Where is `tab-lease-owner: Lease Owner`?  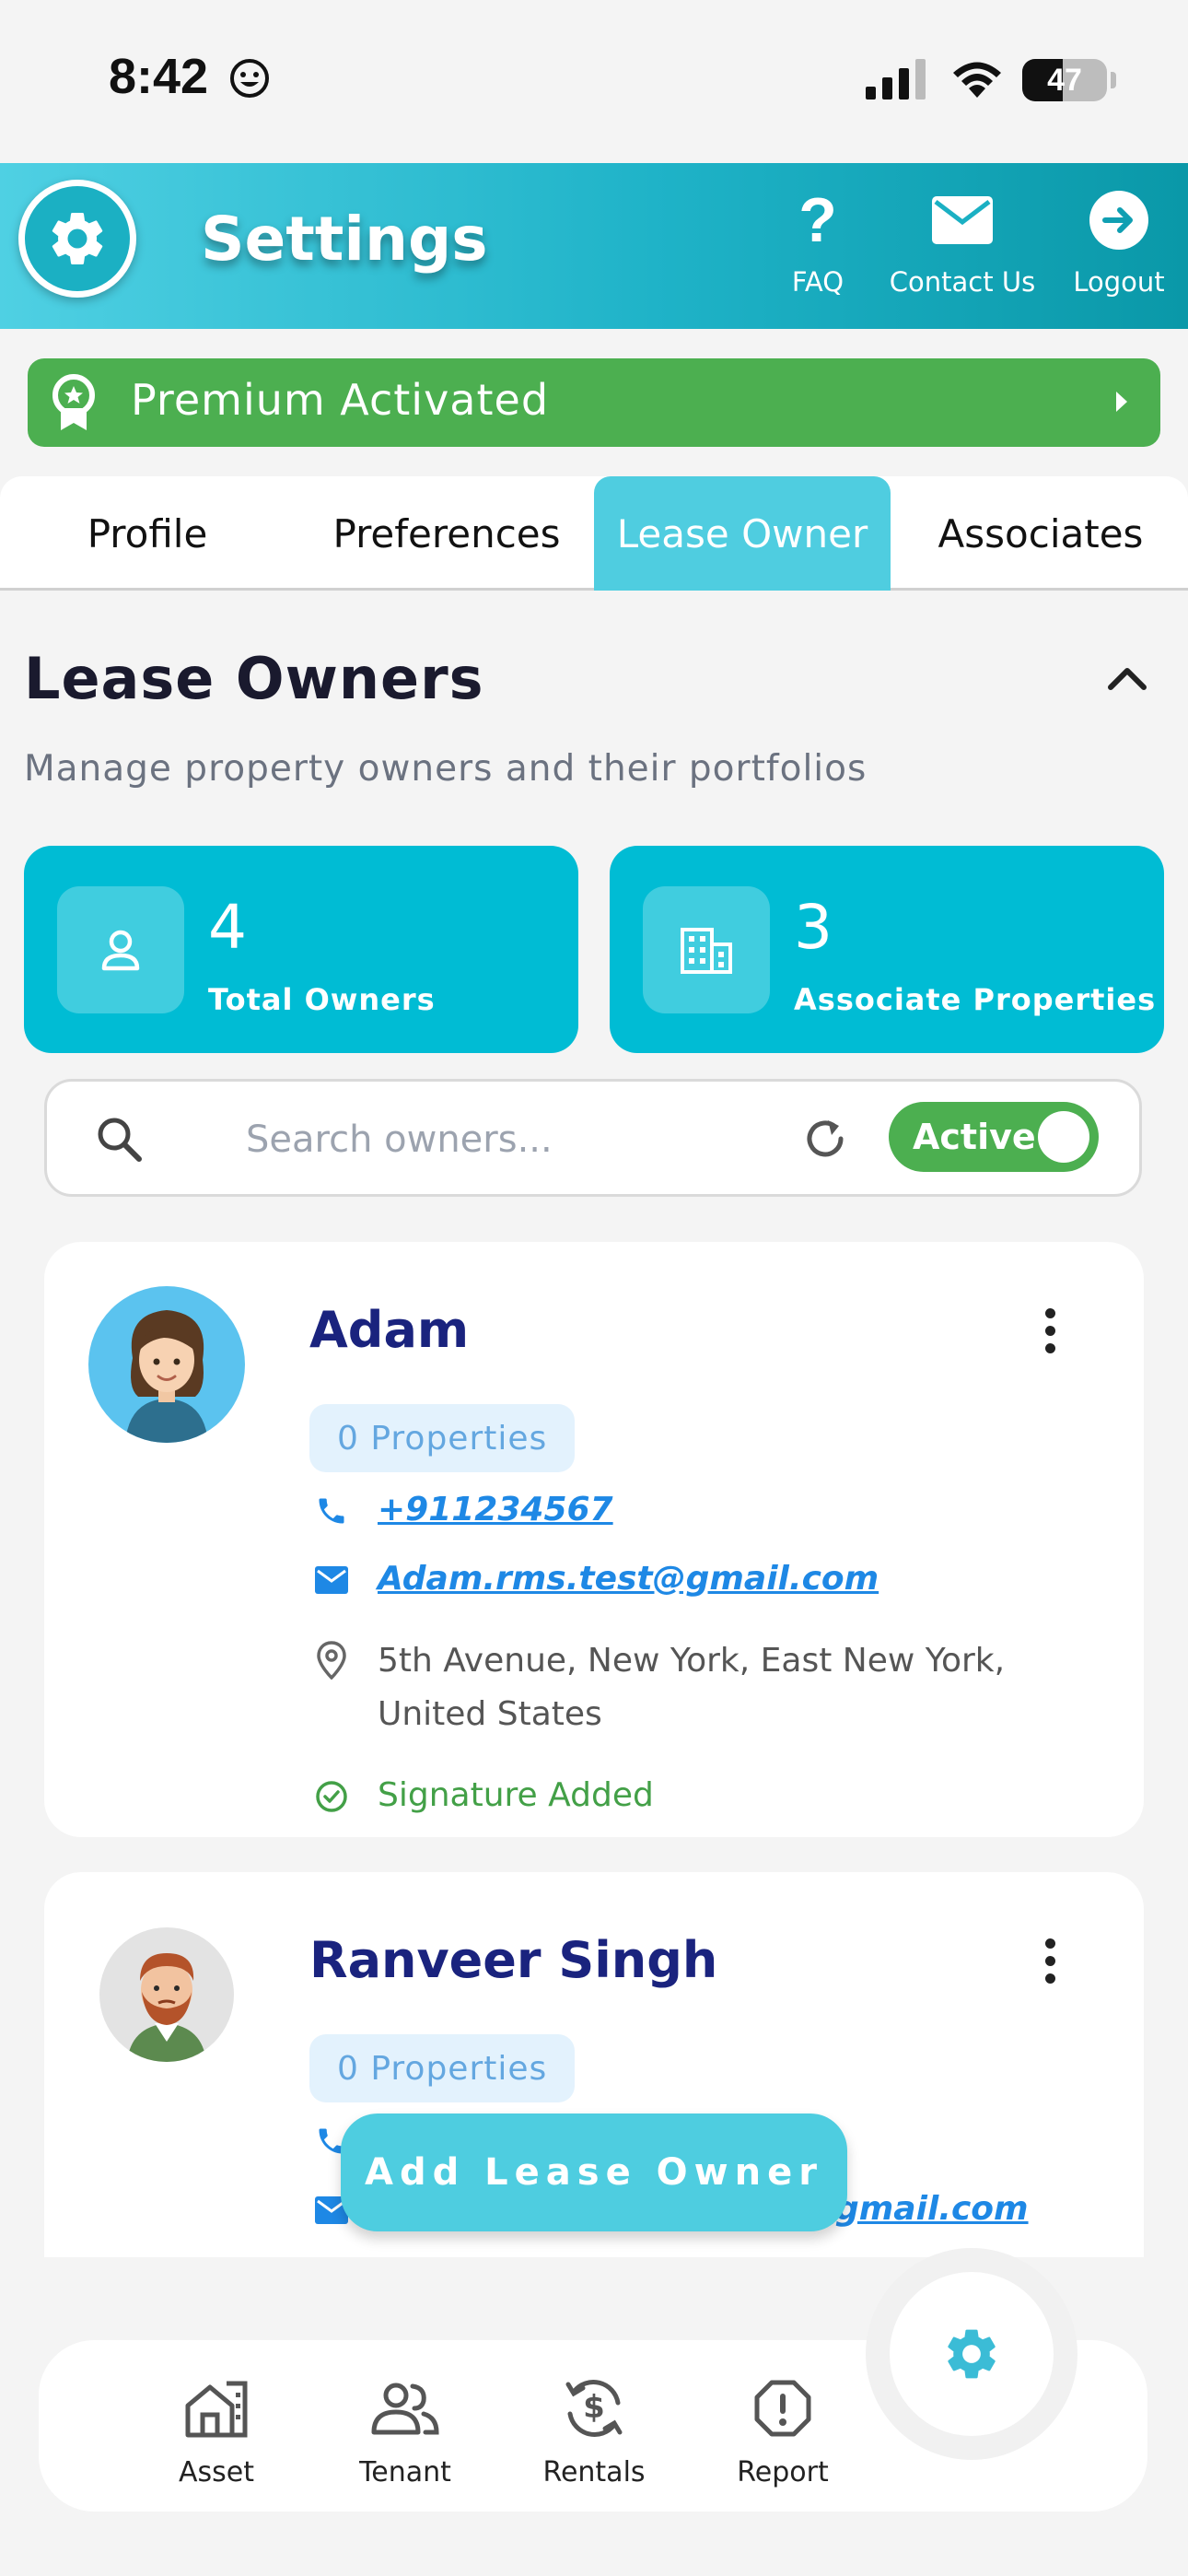 tab-lease-owner: Lease Owner is located at coordinates (742, 533).